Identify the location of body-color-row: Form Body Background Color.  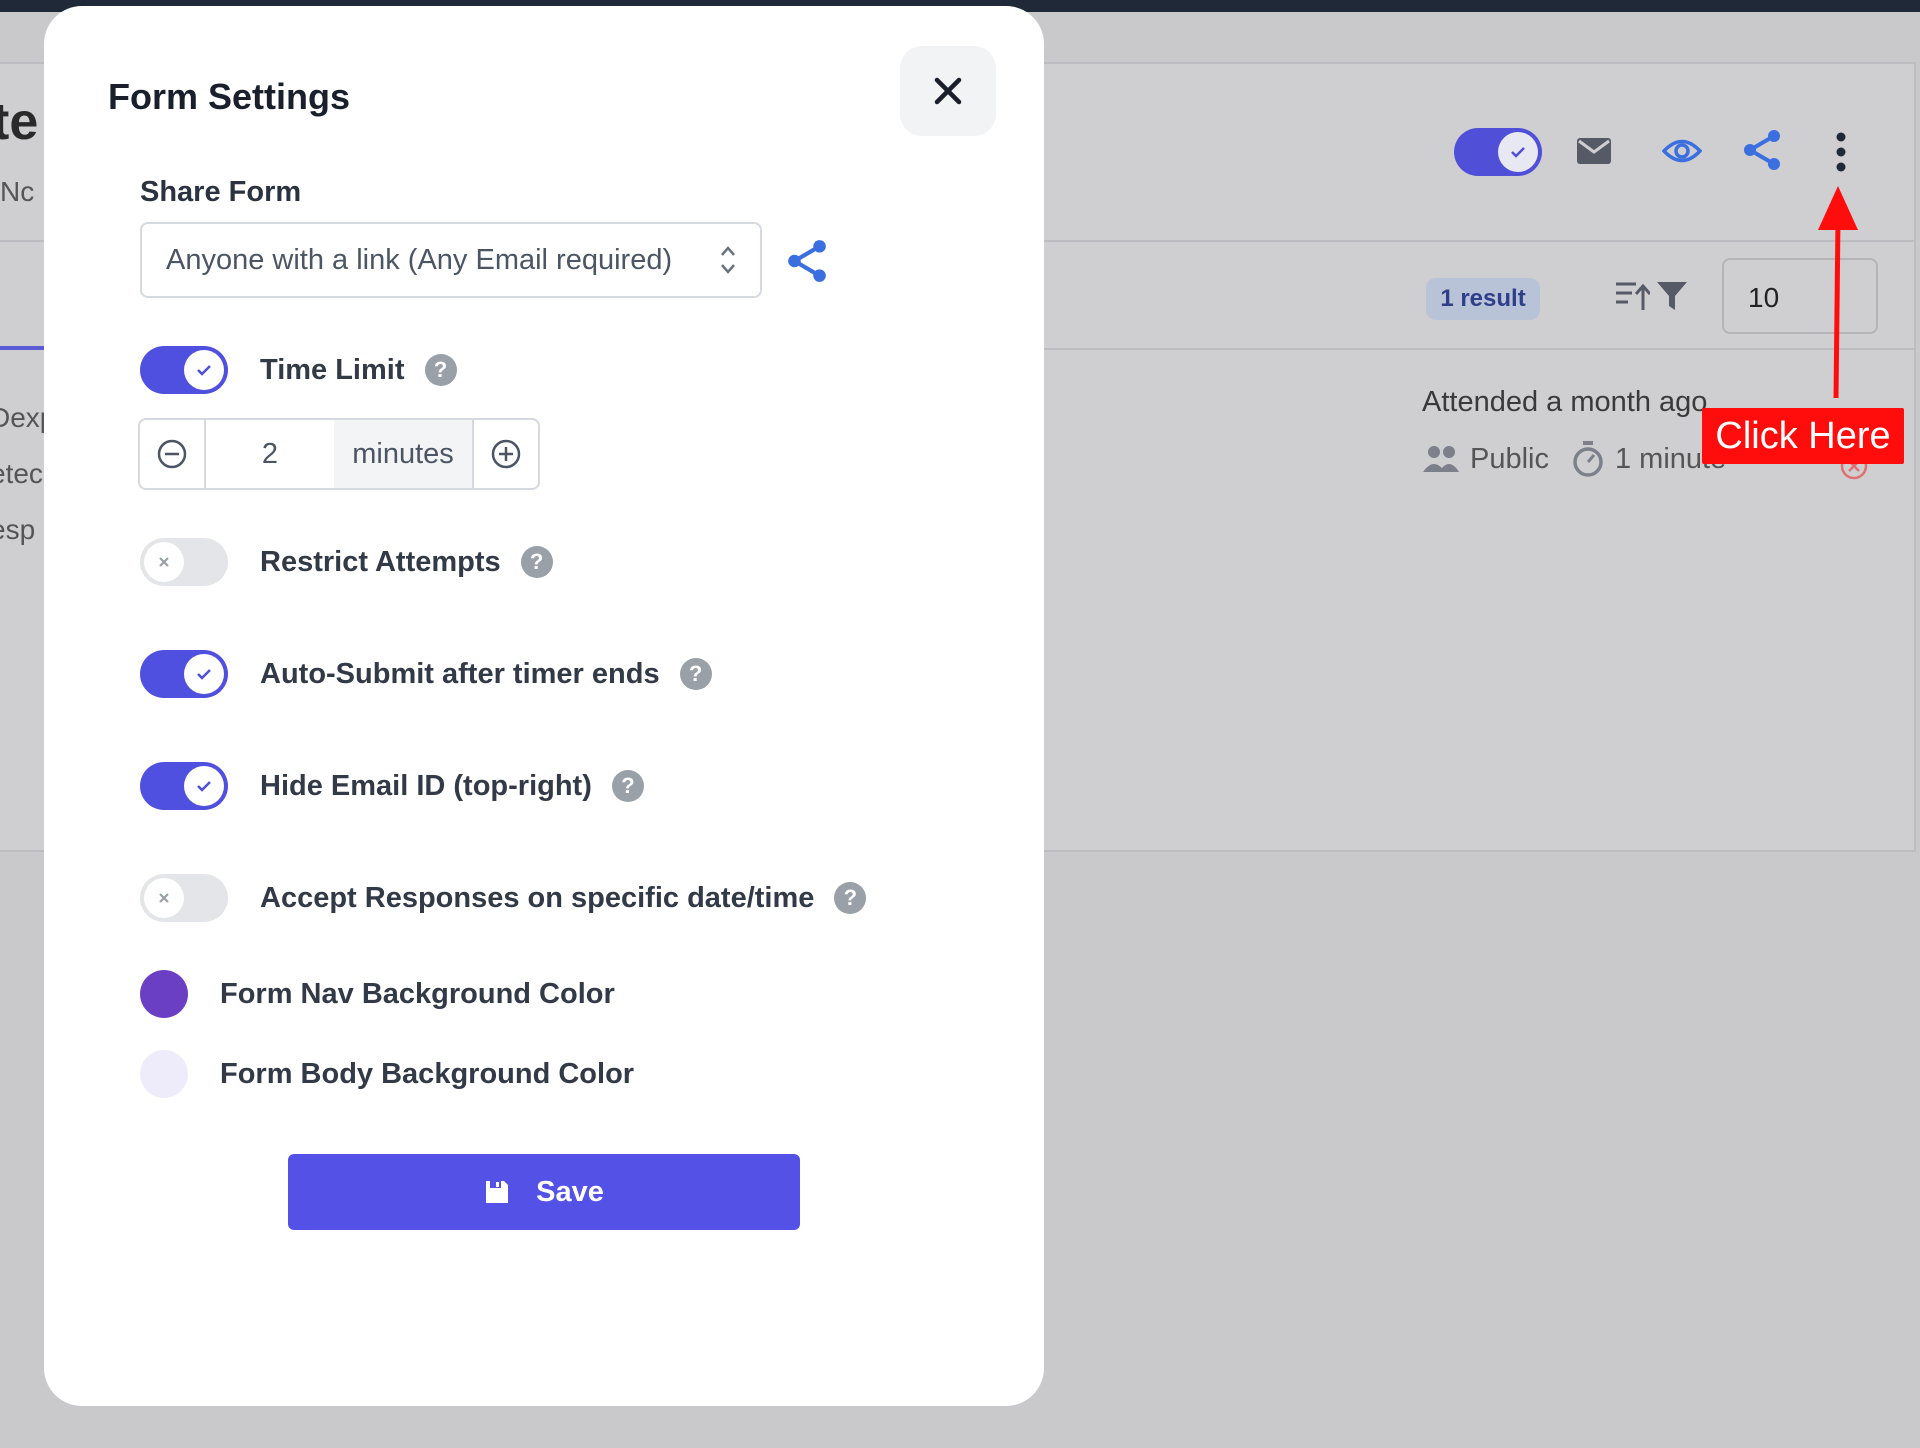
(387, 1074).